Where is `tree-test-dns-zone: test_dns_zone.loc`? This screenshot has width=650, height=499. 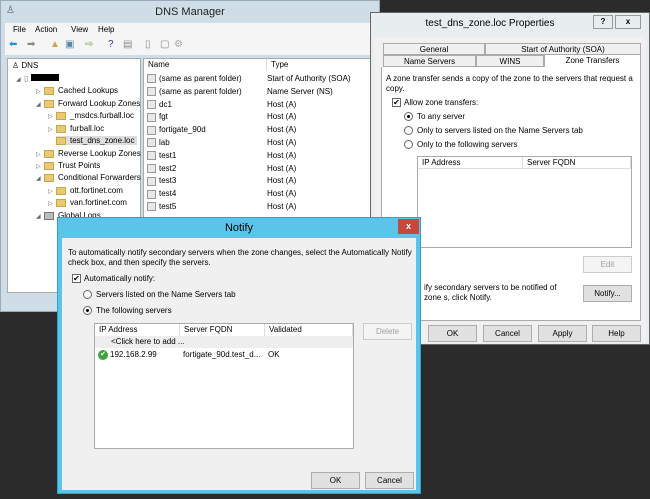 tree-test-dns-zone: test_dns_zone.loc is located at coordinates (96, 140).